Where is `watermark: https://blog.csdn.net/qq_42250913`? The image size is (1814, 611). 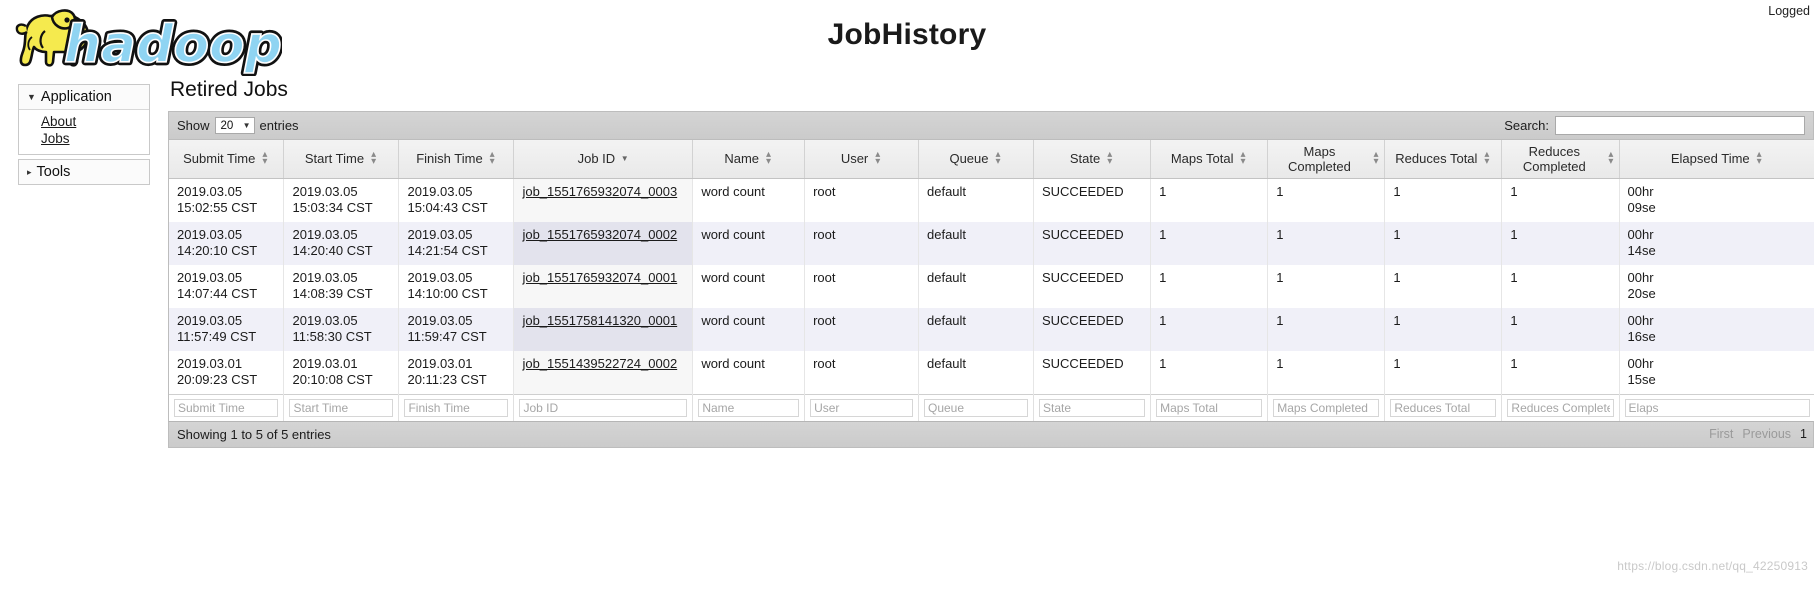
watermark: https://blog.csdn.net/qq_42250913 is located at coordinates (1712, 566).